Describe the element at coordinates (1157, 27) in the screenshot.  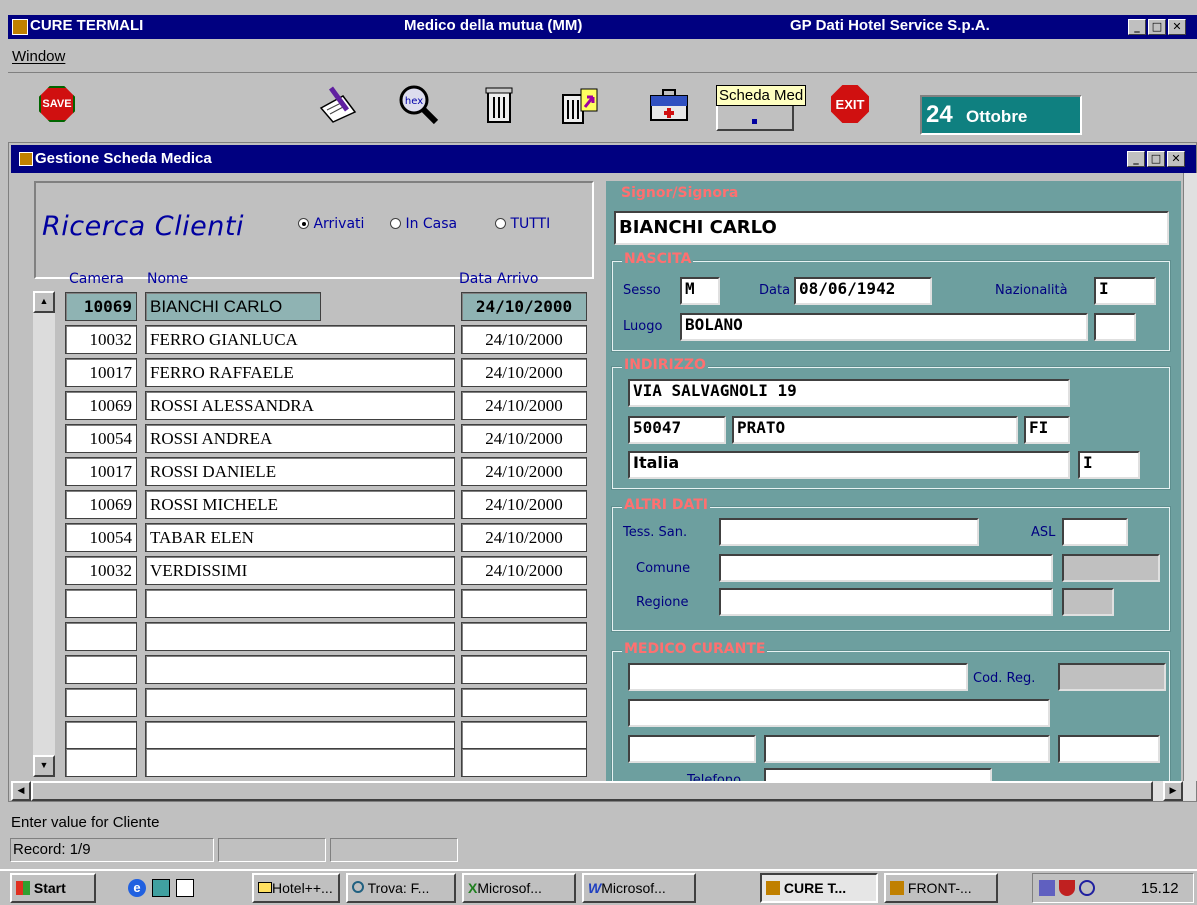
I see `maximize-icon: □` at that location.